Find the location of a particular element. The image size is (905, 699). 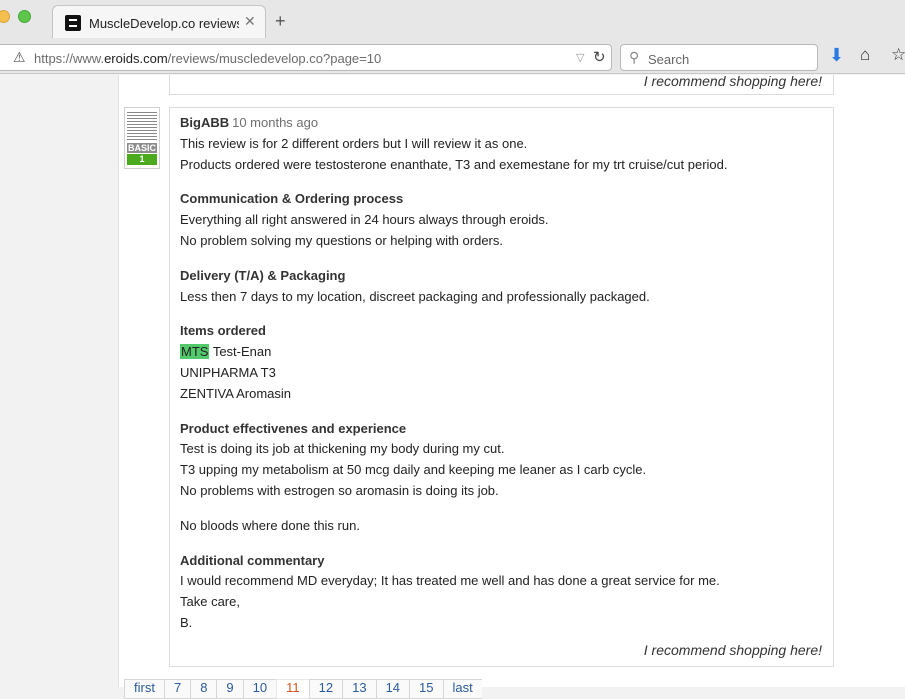

member-level: 1 is located at coordinates (142, 159).